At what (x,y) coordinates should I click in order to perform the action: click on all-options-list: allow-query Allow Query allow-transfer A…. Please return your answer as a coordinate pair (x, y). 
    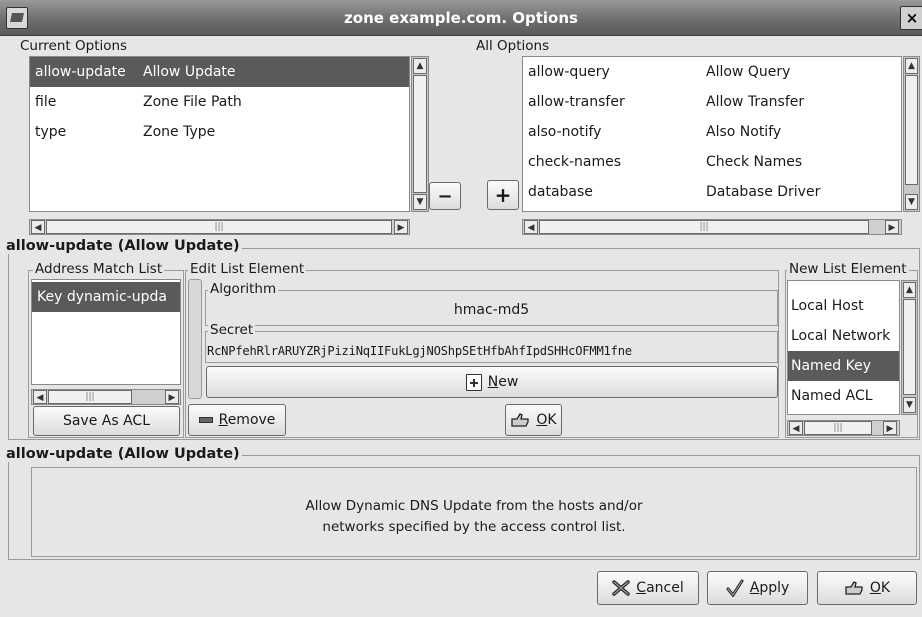
    Looking at the image, I should click on (712, 134).